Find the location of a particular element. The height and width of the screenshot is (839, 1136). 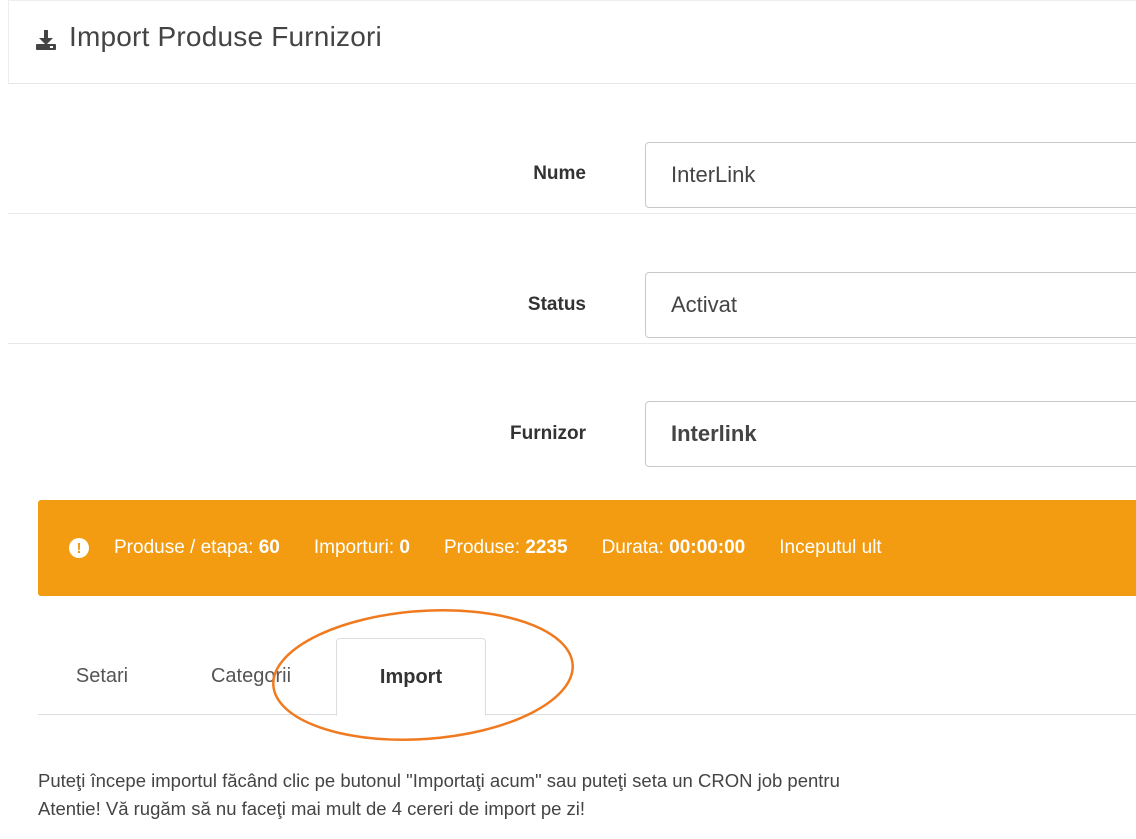

panel-header: Import Produse Furnizori is located at coordinates (572, 42).